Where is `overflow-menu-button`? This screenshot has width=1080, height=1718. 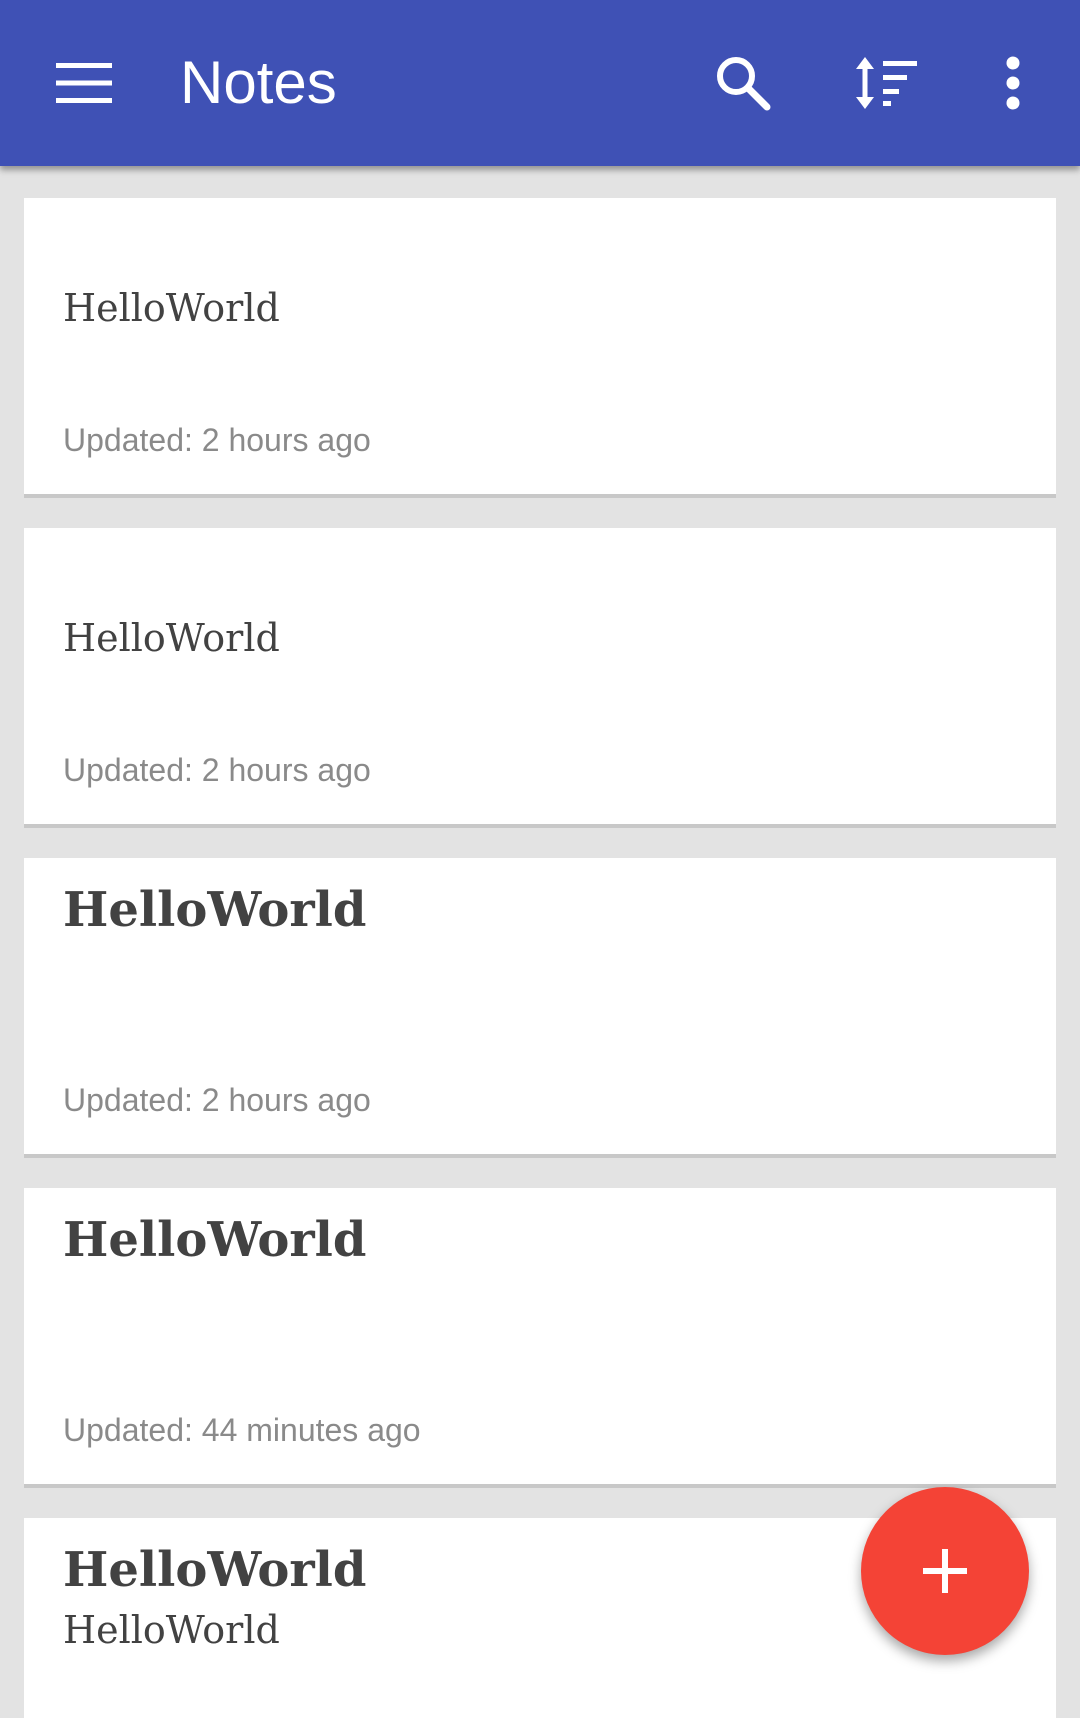 overflow-menu-button is located at coordinates (1013, 83).